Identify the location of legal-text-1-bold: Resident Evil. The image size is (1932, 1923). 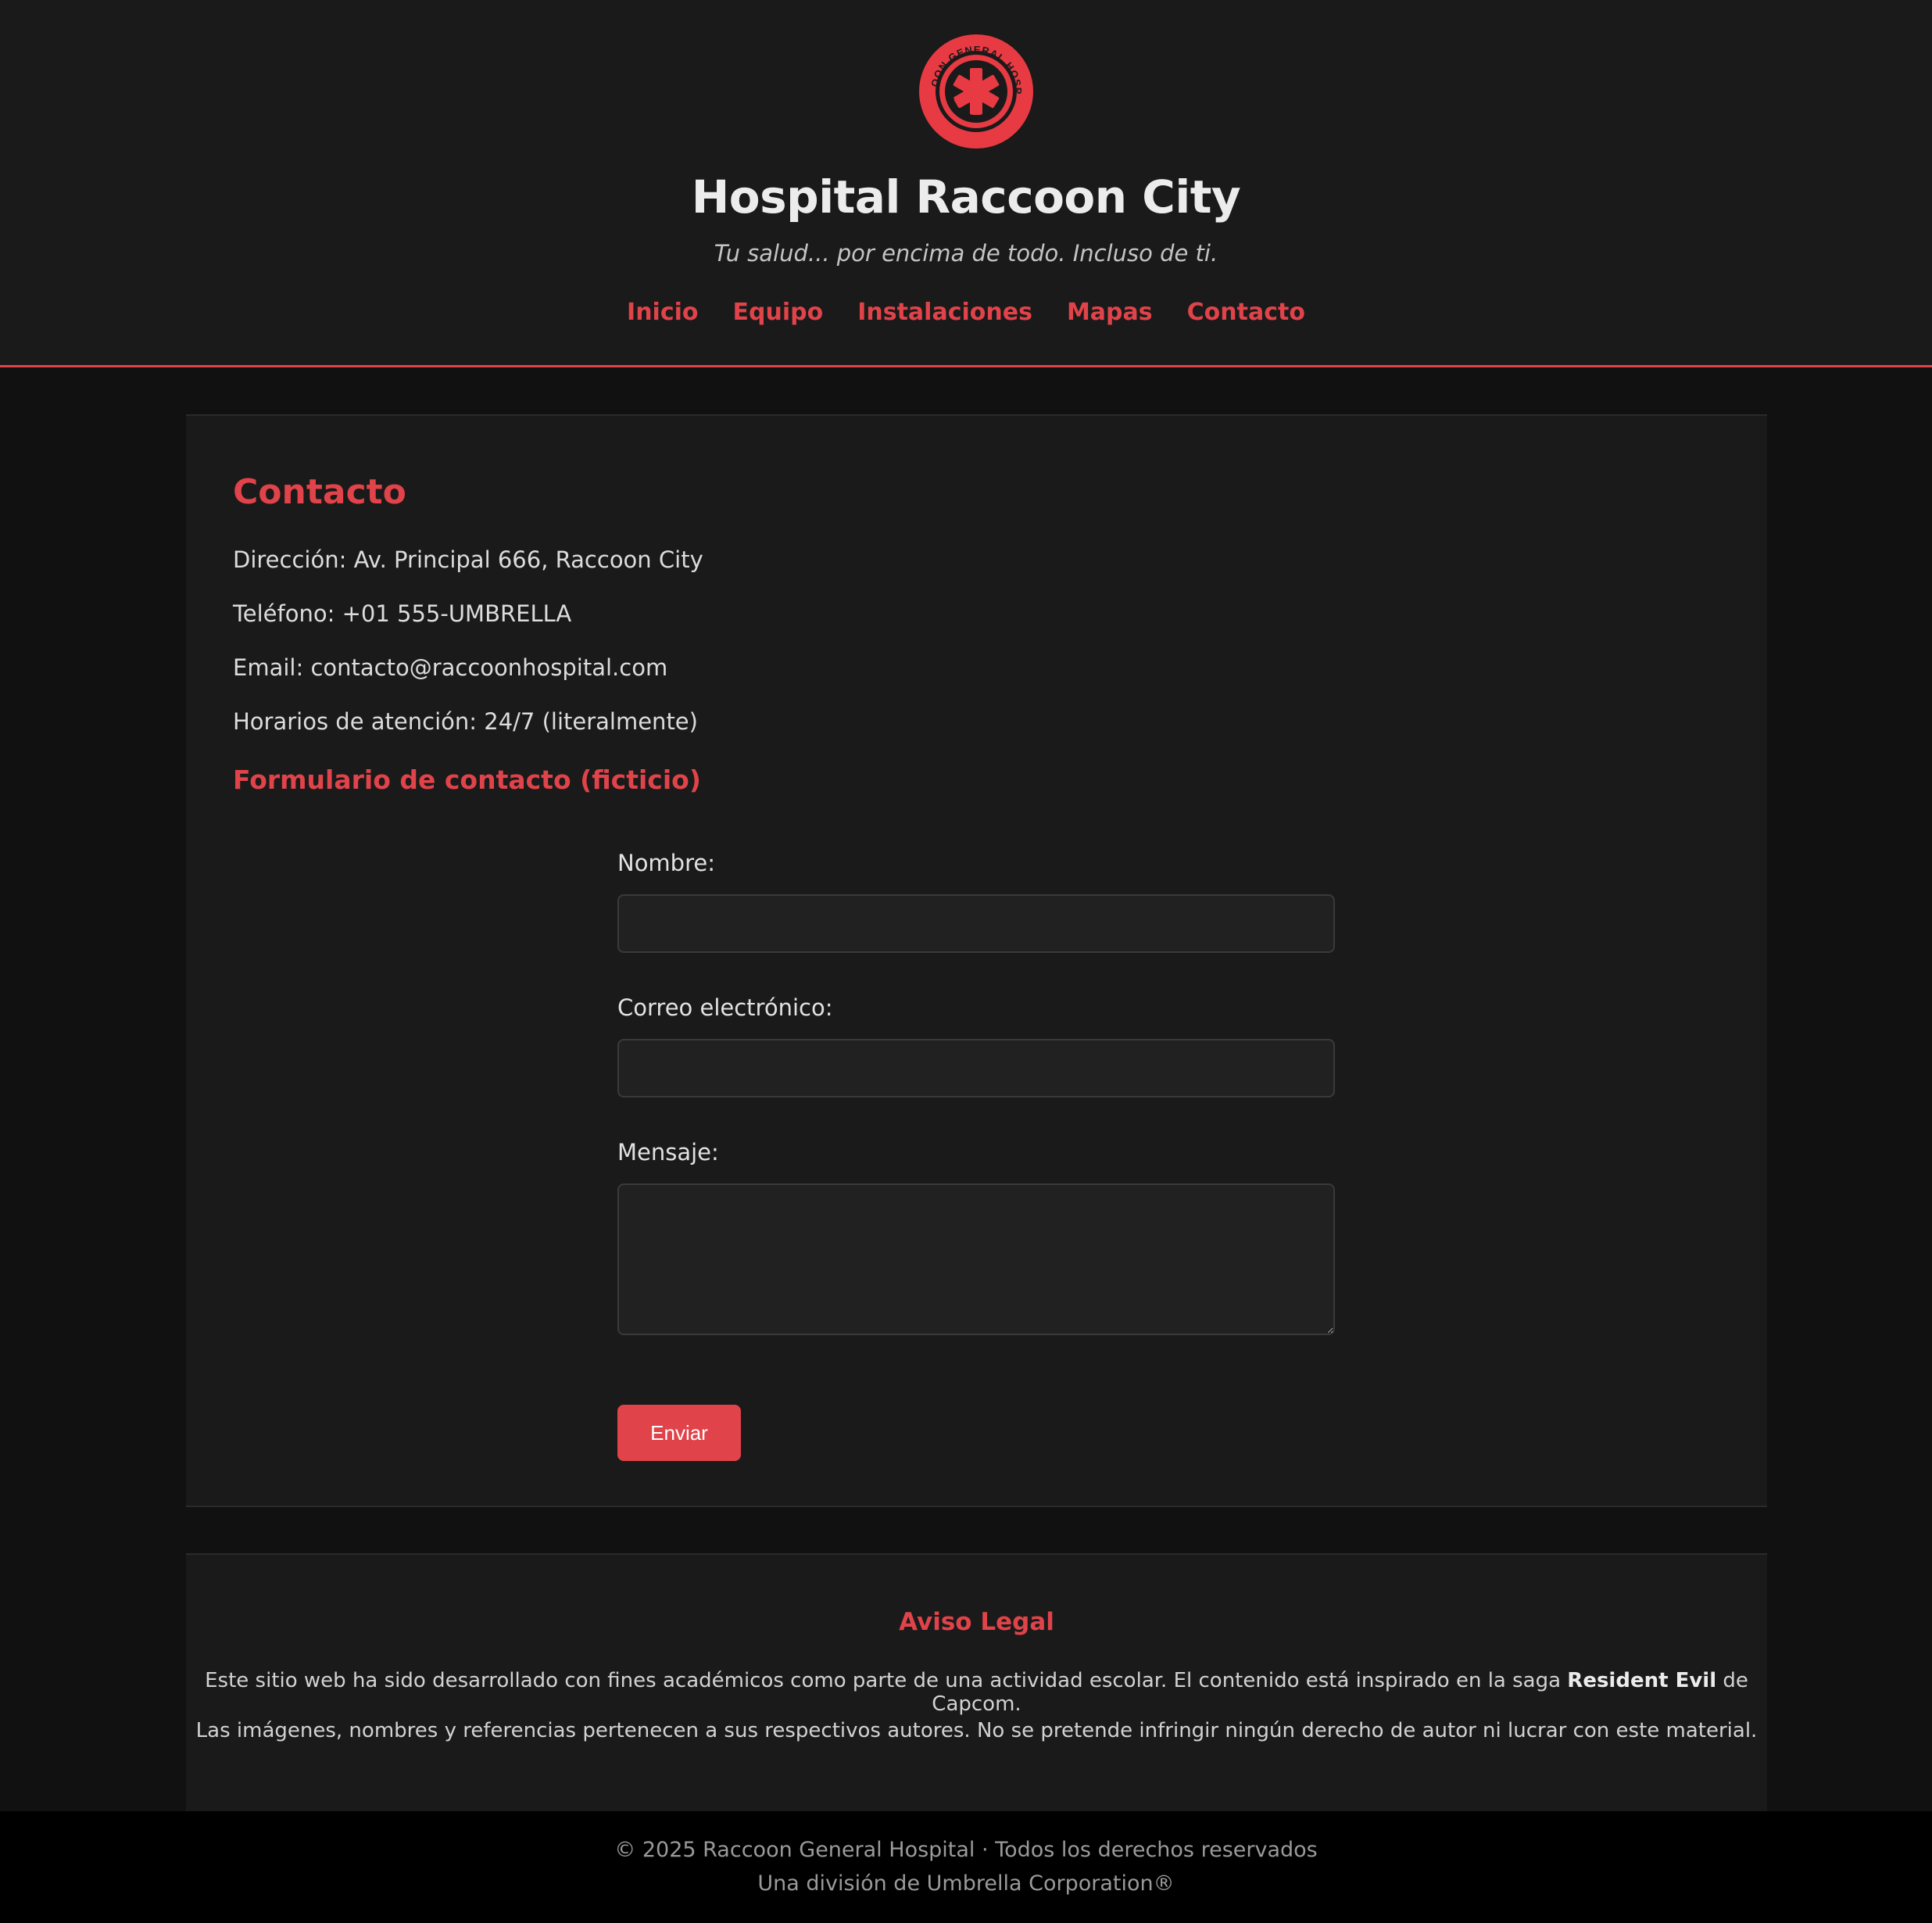
(1642, 1681).